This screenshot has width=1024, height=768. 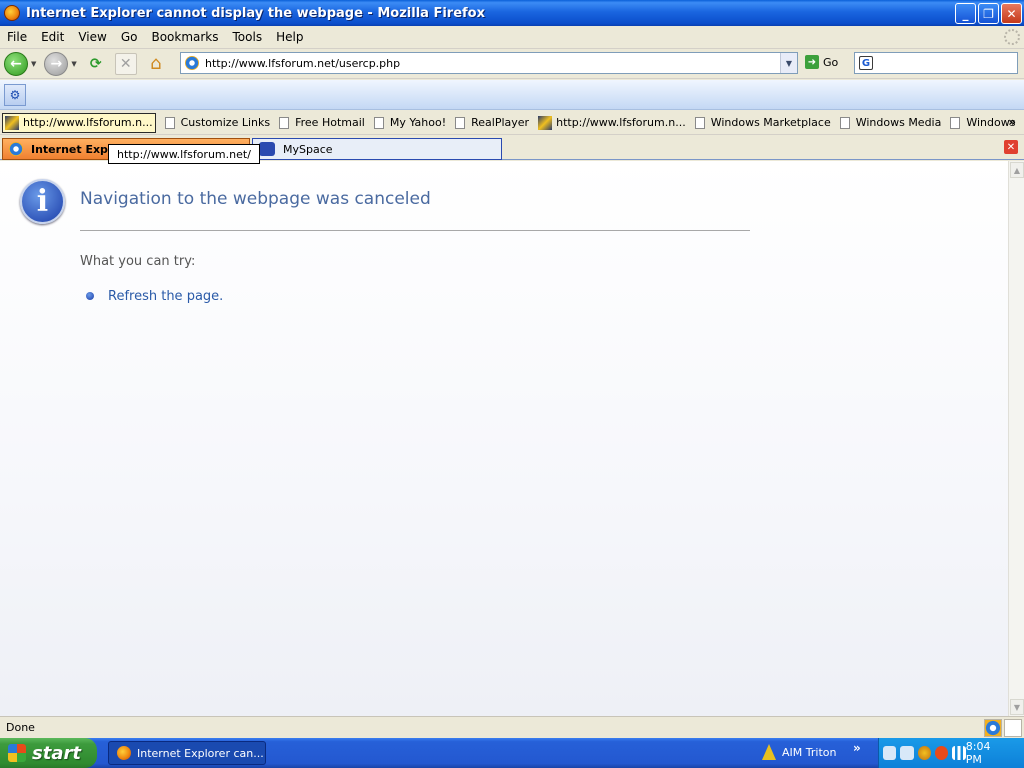 What do you see at coordinates (1017, 707) in the screenshot?
I see `scroll-down-icon: ▼` at bounding box center [1017, 707].